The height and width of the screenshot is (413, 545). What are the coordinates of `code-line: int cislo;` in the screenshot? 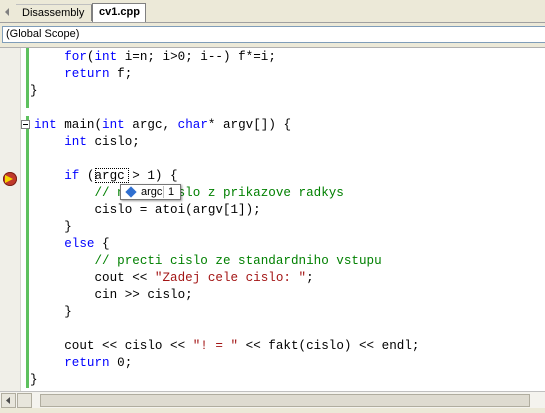 It's located at (102, 142).